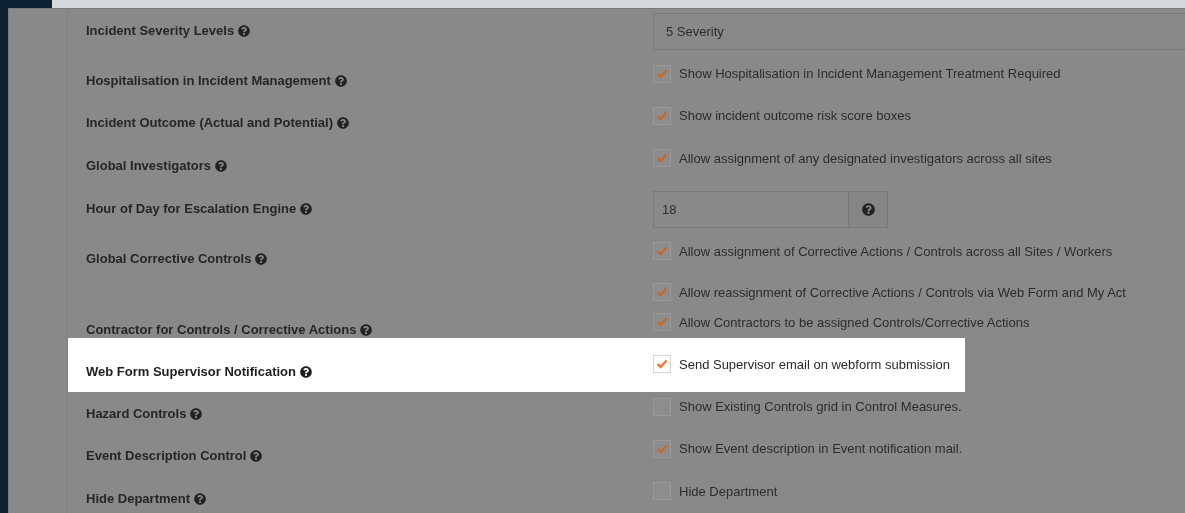 The width and height of the screenshot is (1185, 513). Describe the element at coordinates (138, 498) in the screenshot. I see `setting-label: Hide Department` at that location.